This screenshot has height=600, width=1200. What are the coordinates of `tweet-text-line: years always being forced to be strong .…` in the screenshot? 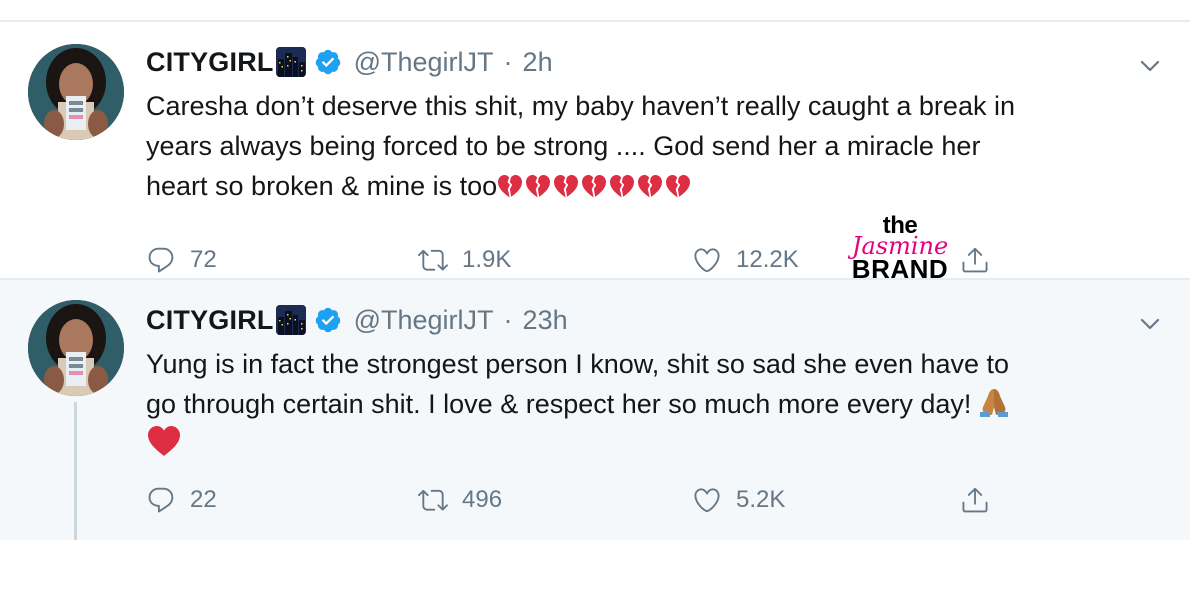 It's located at (563, 146).